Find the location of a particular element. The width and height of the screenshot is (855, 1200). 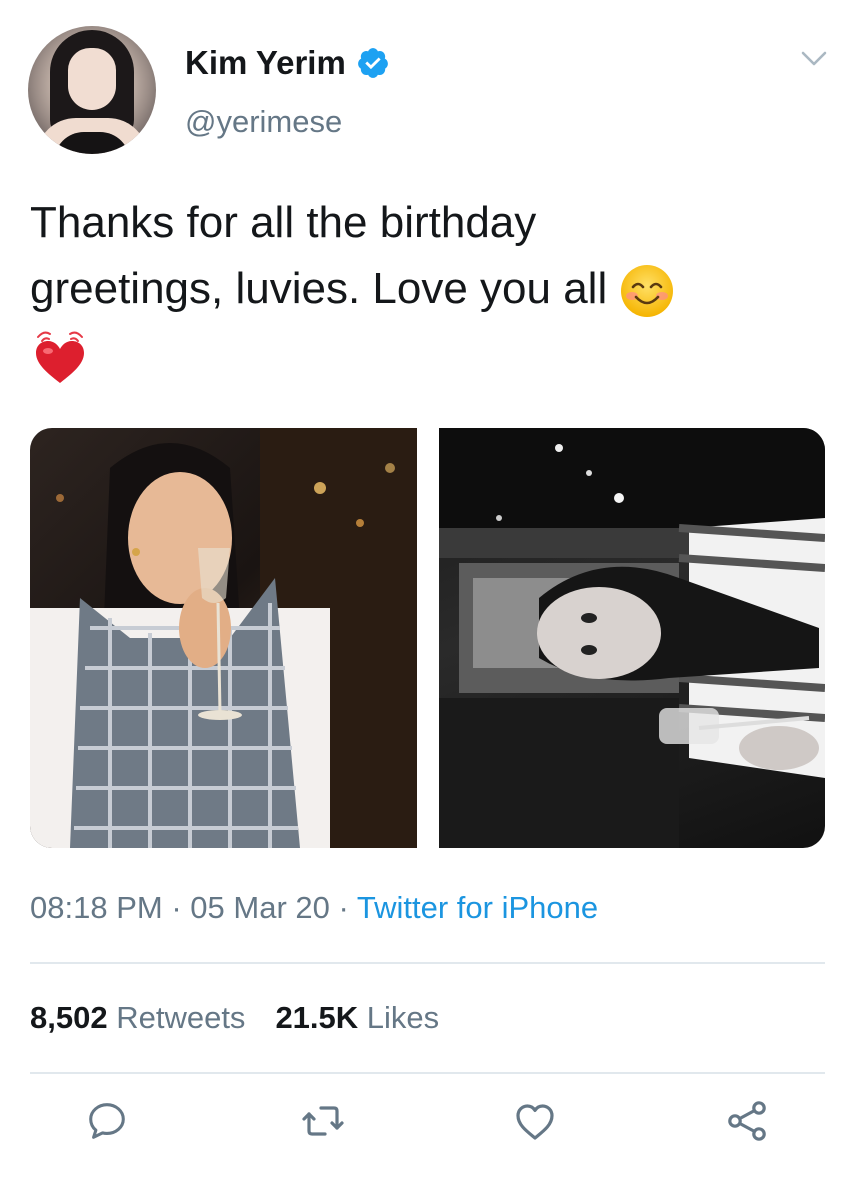

tweet-date: 05 Mar 20 is located at coordinates (260, 907).